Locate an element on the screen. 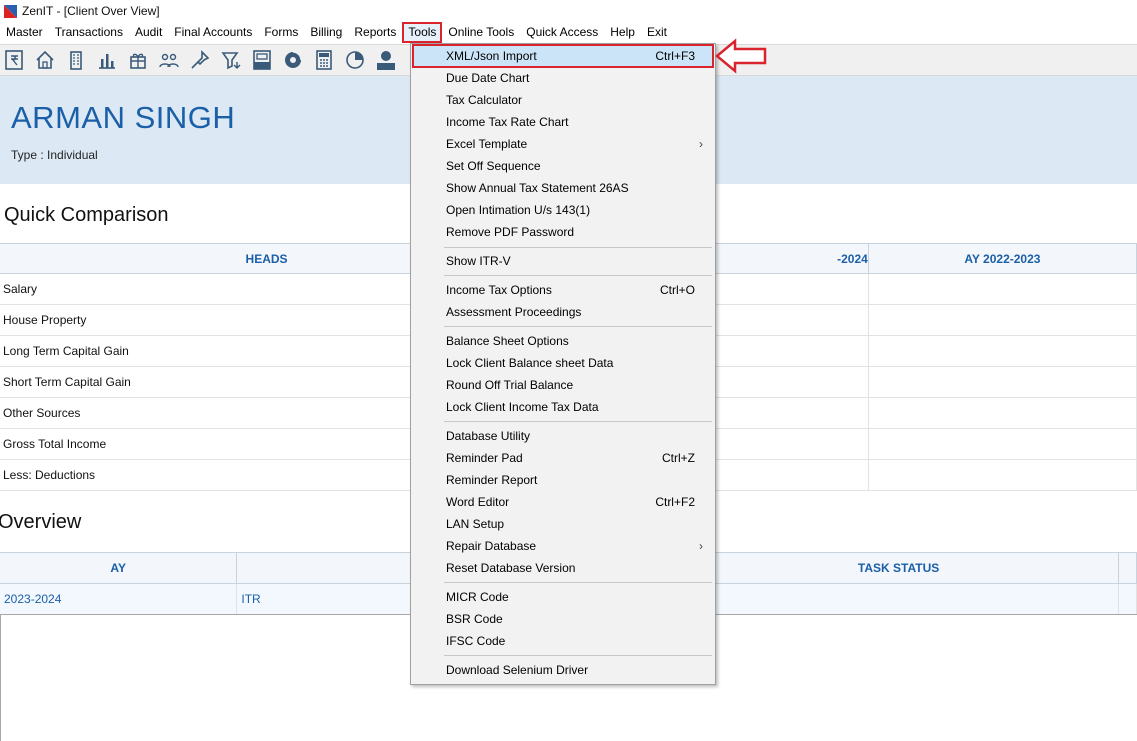 The image size is (1137, 741). window-title: ZenIT - [Client Over View] is located at coordinates (91, 11).